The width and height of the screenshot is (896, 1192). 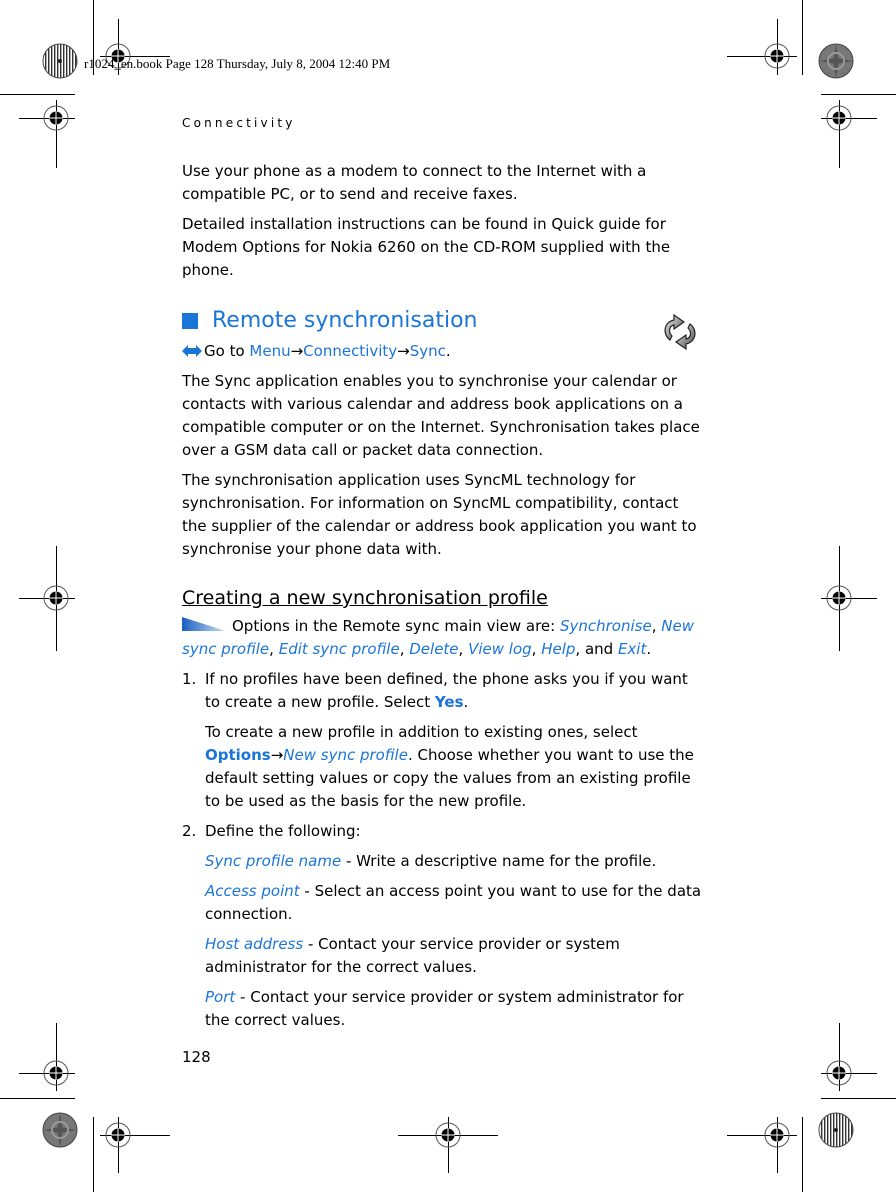 I want to click on option-synchronise: Synchronise, so click(x=606, y=626).